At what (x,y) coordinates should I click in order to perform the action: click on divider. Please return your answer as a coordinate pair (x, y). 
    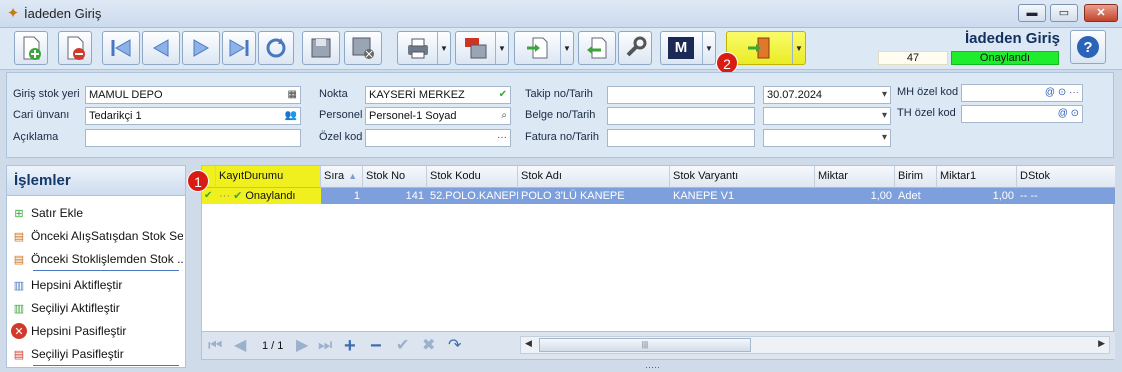
    Looking at the image, I should click on (106, 270).